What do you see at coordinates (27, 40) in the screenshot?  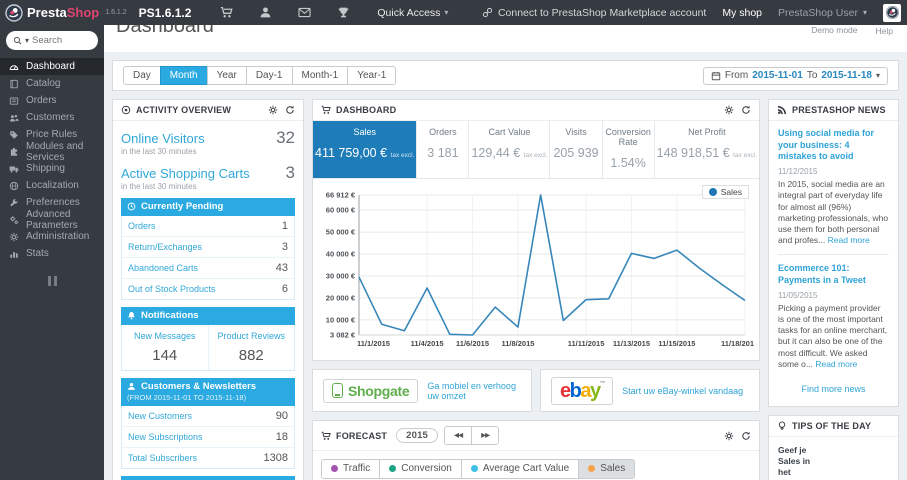 I see `search-scope-caret-icon: ▾` at bounding box center [27, 40].